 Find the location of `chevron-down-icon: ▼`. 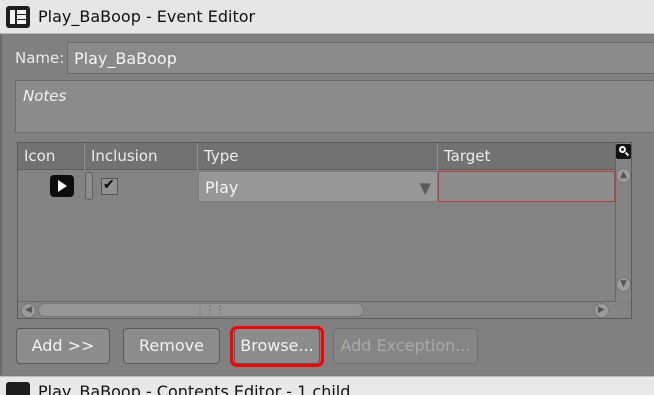

chevron-down-icon: ▼ is located at coordinates (425, 188).